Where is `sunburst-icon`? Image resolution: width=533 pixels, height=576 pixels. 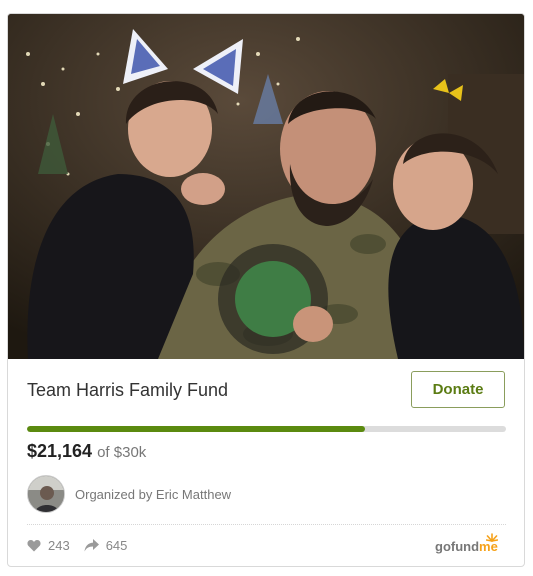
sunburst-icon is located at coordinates (491, 537).